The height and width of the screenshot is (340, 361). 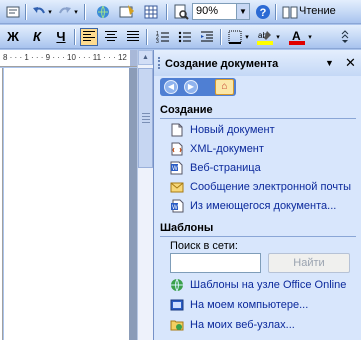 I want to click on bullets-button, so click(x=185, y=37).